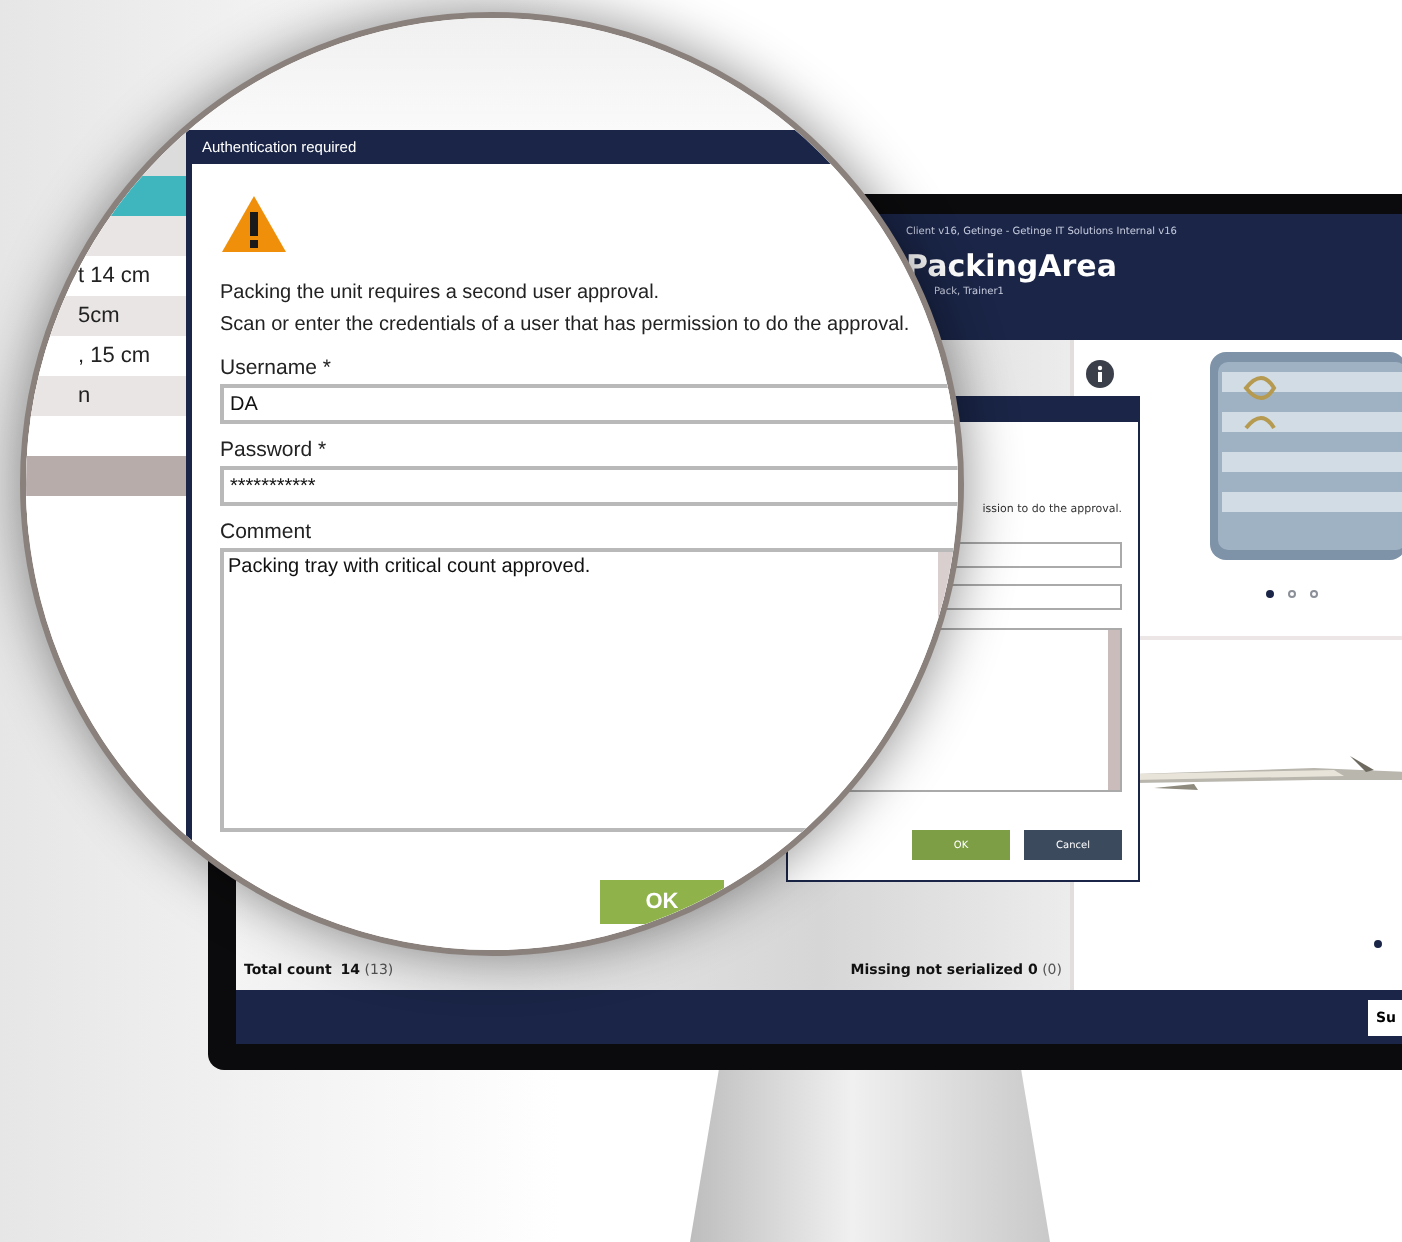 This screenshot has width=1402, height=1242. Describe the element at coordinates (114, 356) in the screenshot. I see `list-row-text: , 15 cm` at that location.